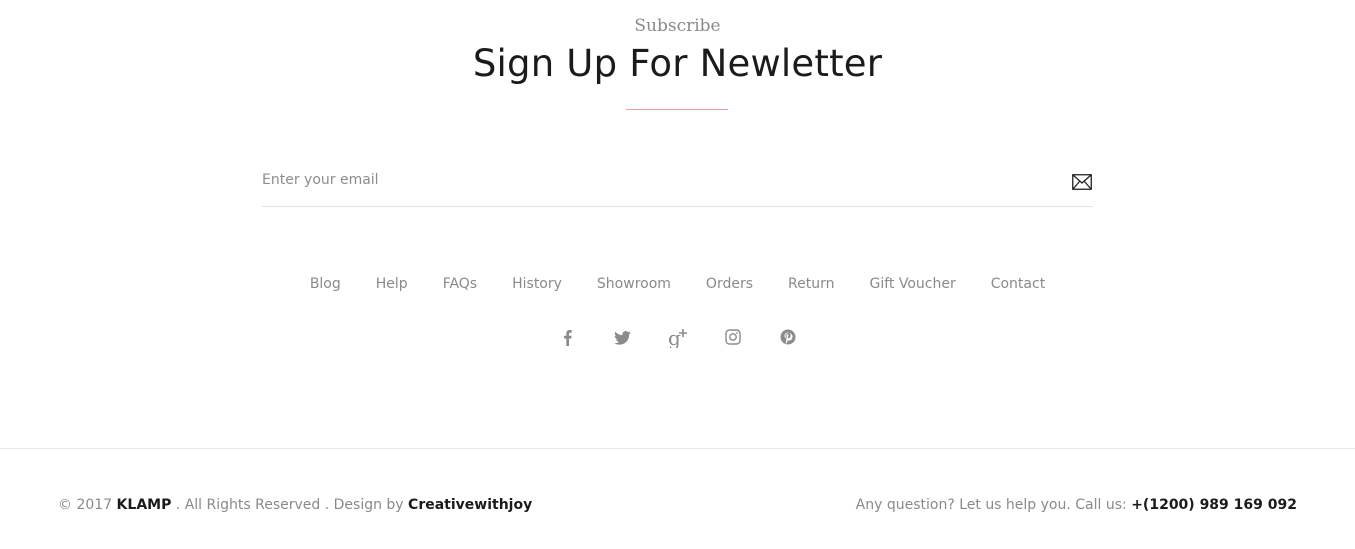  Describe the element at coordinates (677, 109) in the screenshot. I see `heading-divider` at that location.